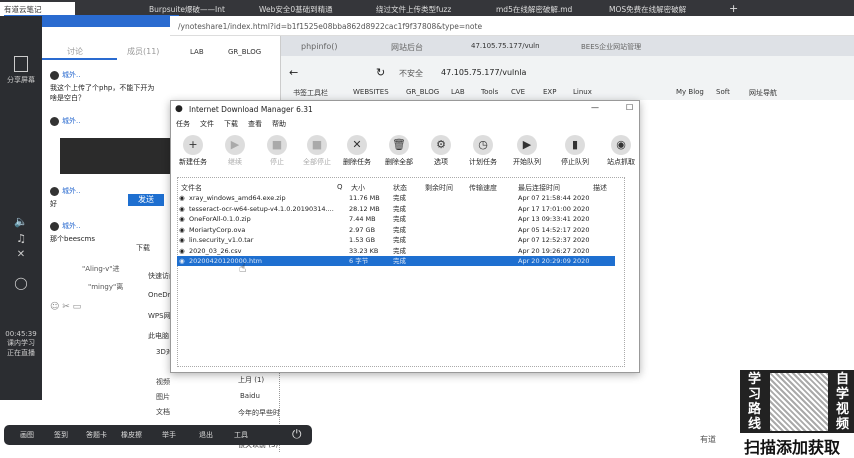 The image size is (854, 458). Describe the element at coordinates (690, 92) in the screenshot. I see `bookmark: My Blog` at that location.